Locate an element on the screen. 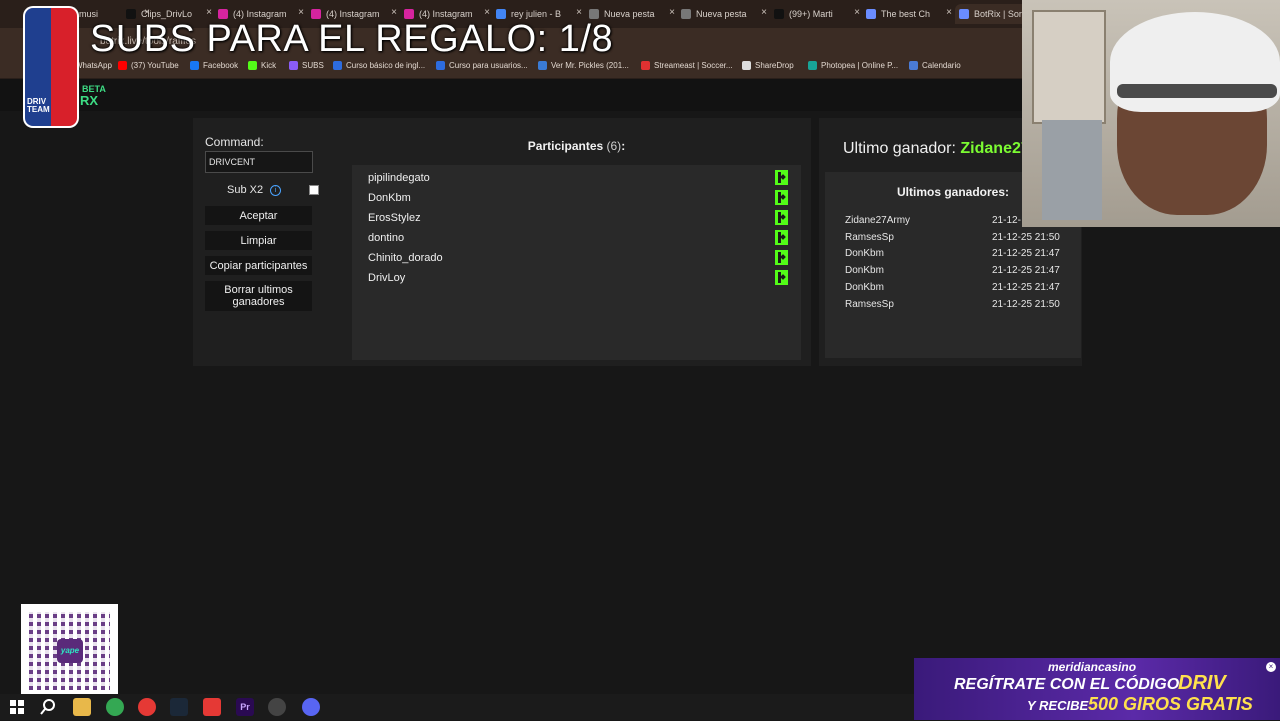 This screenshot has height=721, width=1280. bookmark-item: Kick is located at coordinates (262, 65).